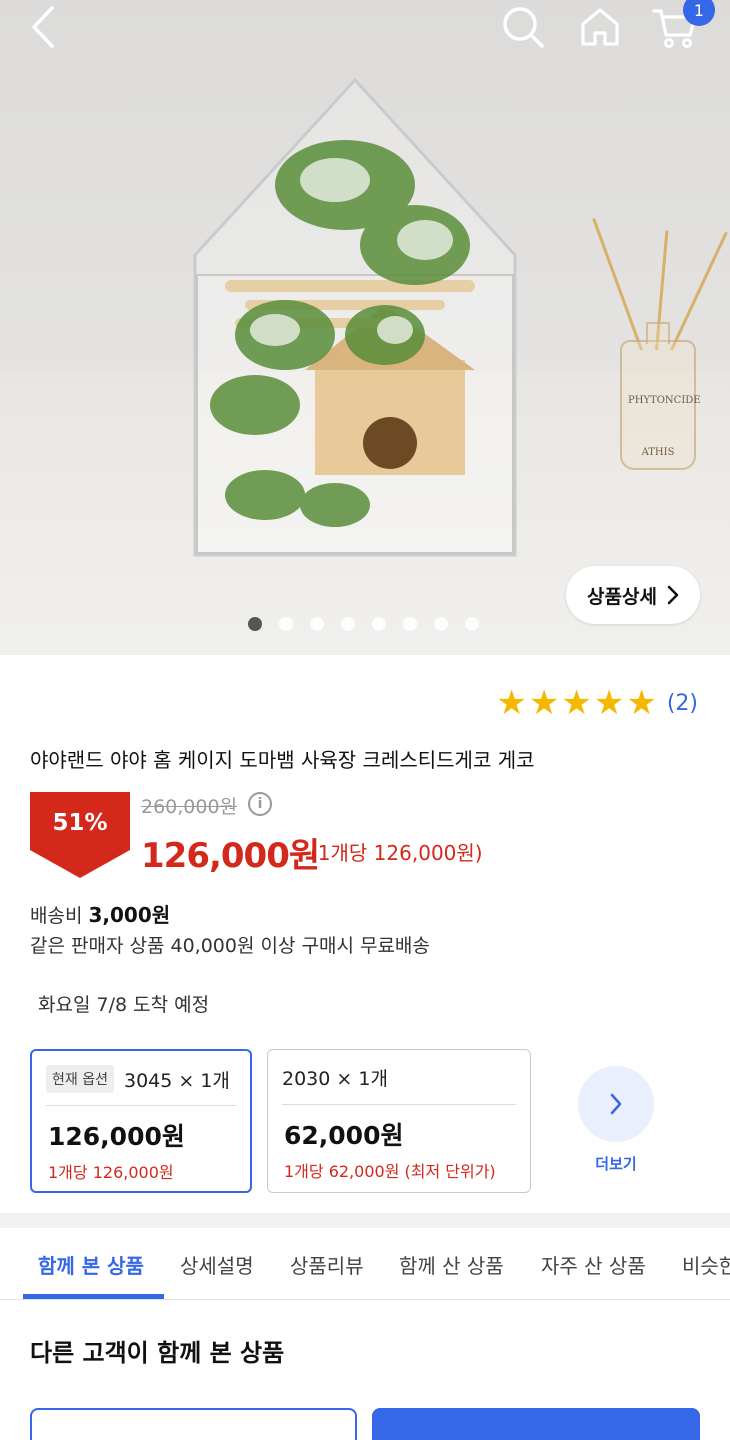 Image resolution: width=730 pixels, height=1440 pixels. I want to click on current-option-badge: 현재 옵션, so click(80, 1079).